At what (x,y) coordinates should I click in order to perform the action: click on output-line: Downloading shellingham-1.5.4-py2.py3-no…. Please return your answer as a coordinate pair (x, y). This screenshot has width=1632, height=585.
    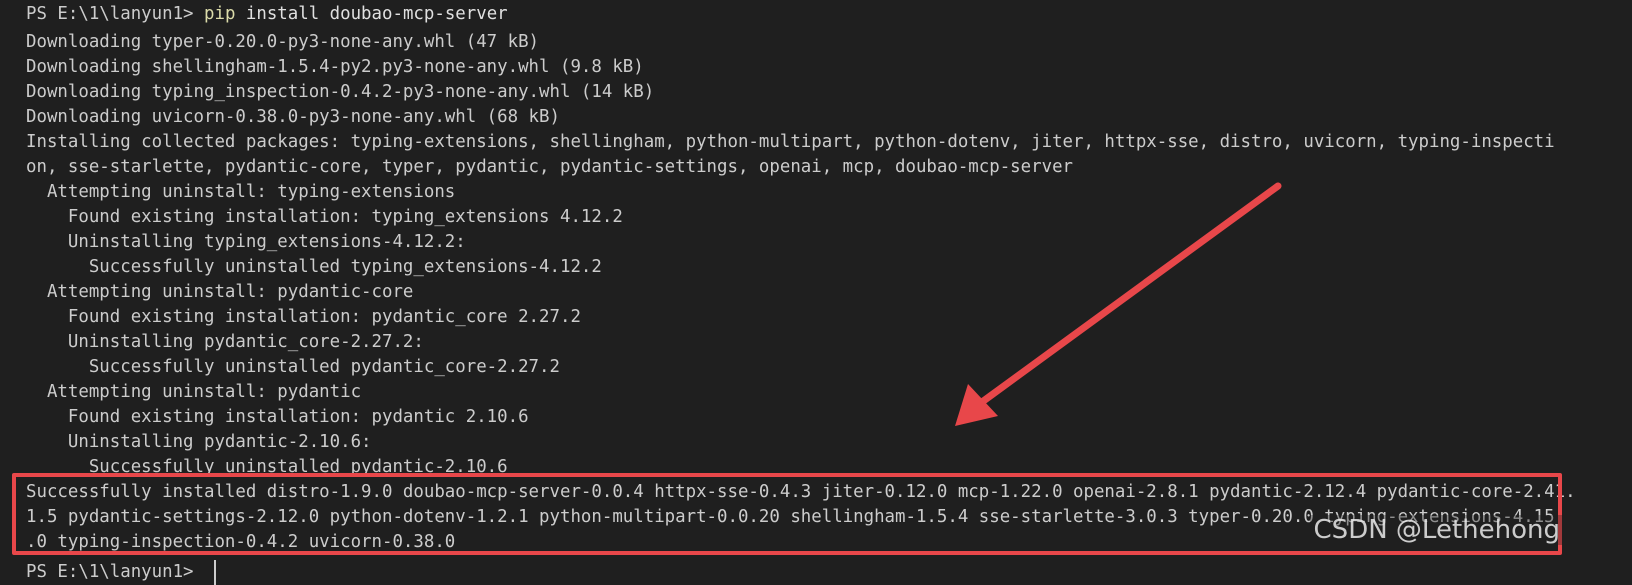
    Looking at the image, I should click on (335, 67).